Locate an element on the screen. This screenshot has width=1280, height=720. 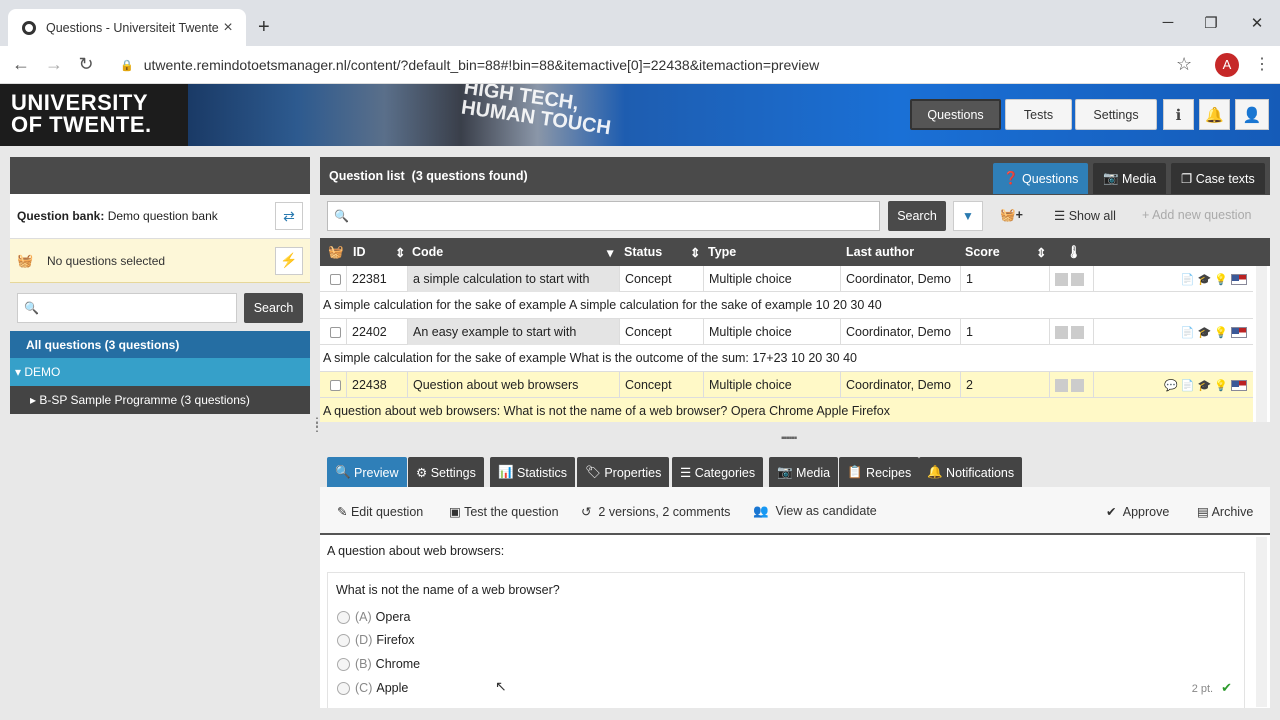
approve-button: ✔ Approve is located at coordinates (1137, 511).